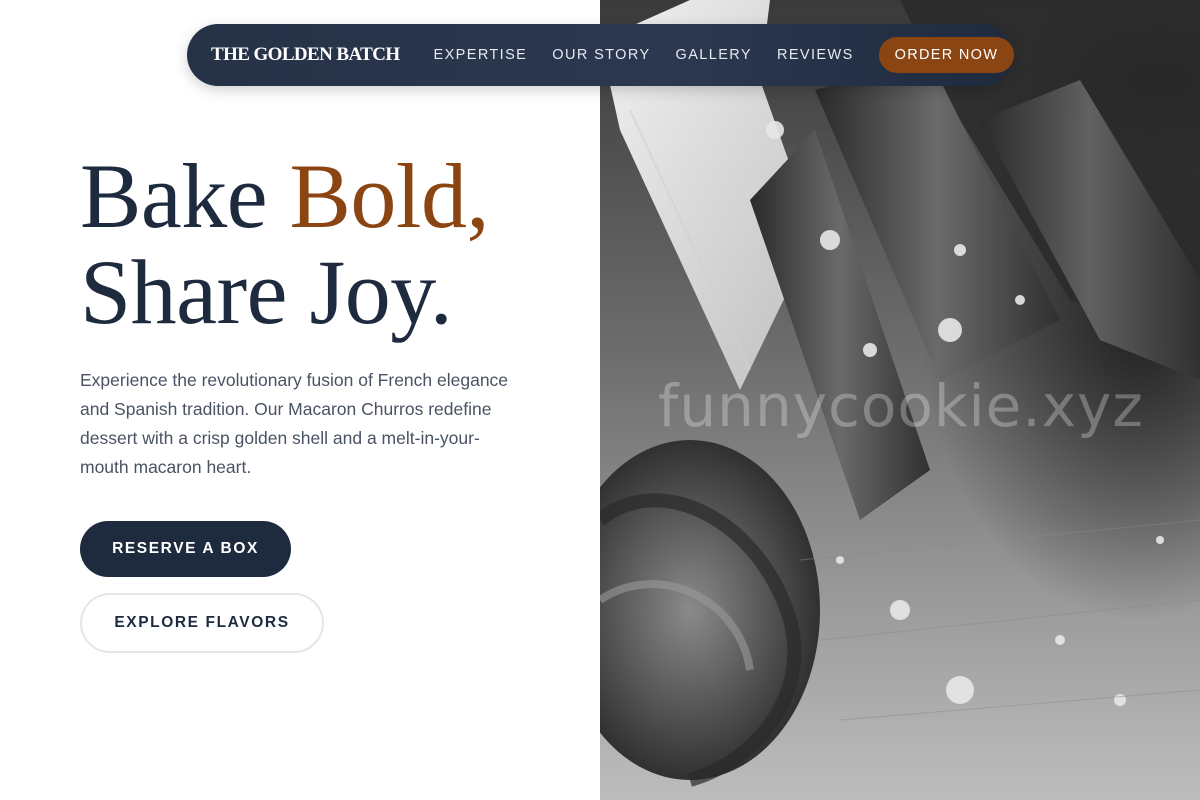  I want to click on nav-link-expertise: EXPERTISE, so click(481, 55).